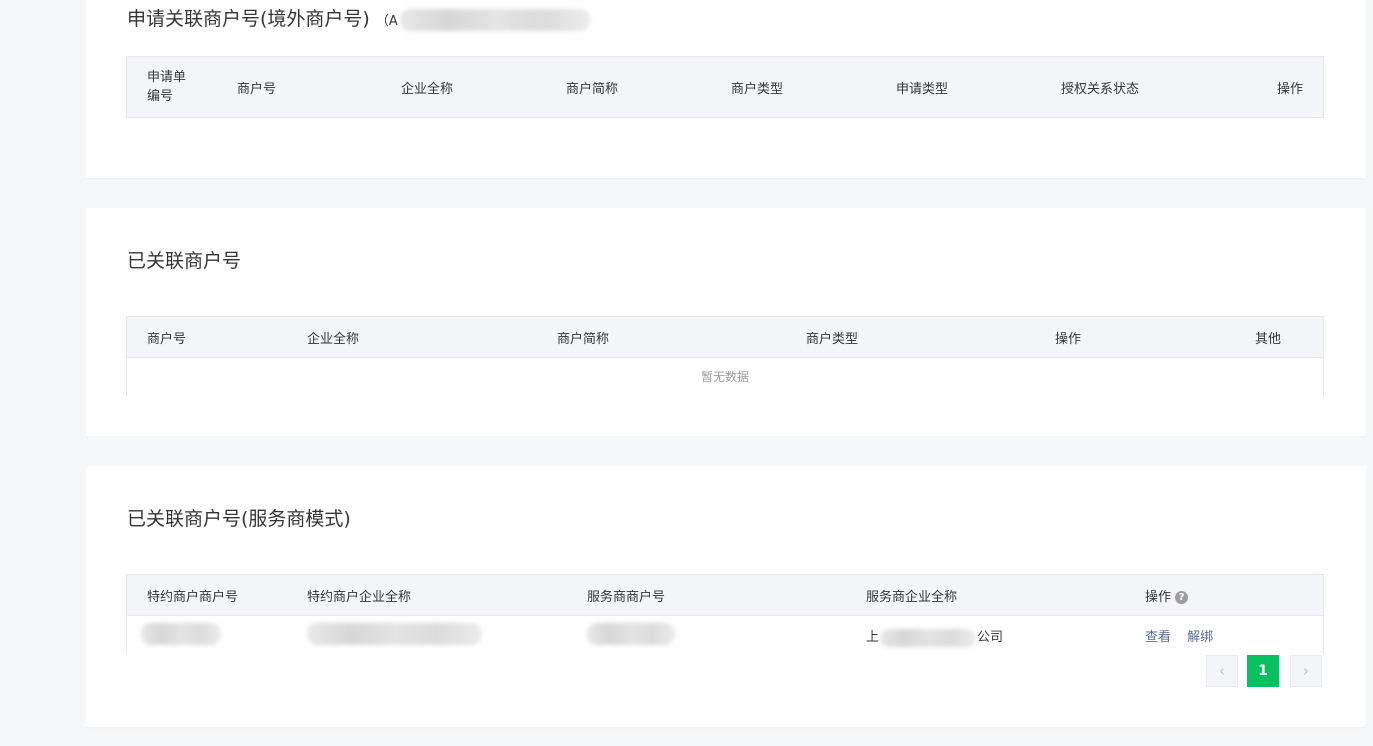 The width and height of the screenshot is (1373, 746). What do you see at coordinates (1182, 597) in the screenshot?
I see `help-icon: ?` at bounding box center [1182, 597].